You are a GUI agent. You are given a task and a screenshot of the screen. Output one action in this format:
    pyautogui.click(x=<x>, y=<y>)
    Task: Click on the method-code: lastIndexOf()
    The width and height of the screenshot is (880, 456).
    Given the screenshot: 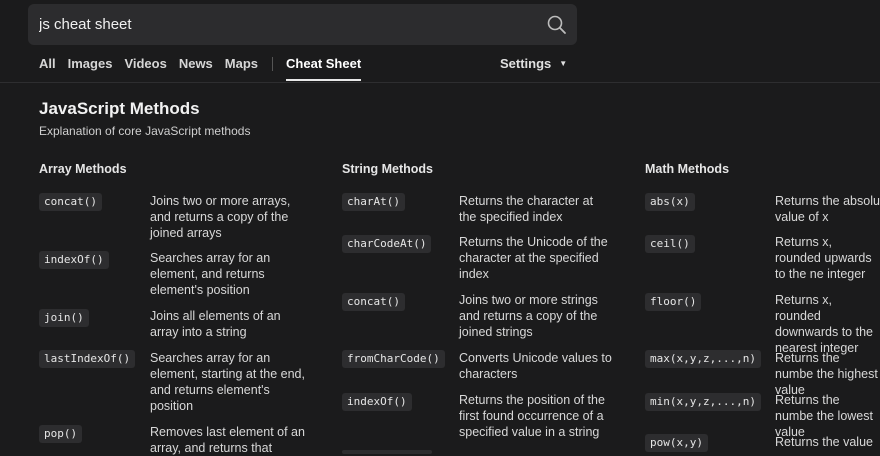 What is the action you would take?
    pyautogui.click(x=87, y=359)
    